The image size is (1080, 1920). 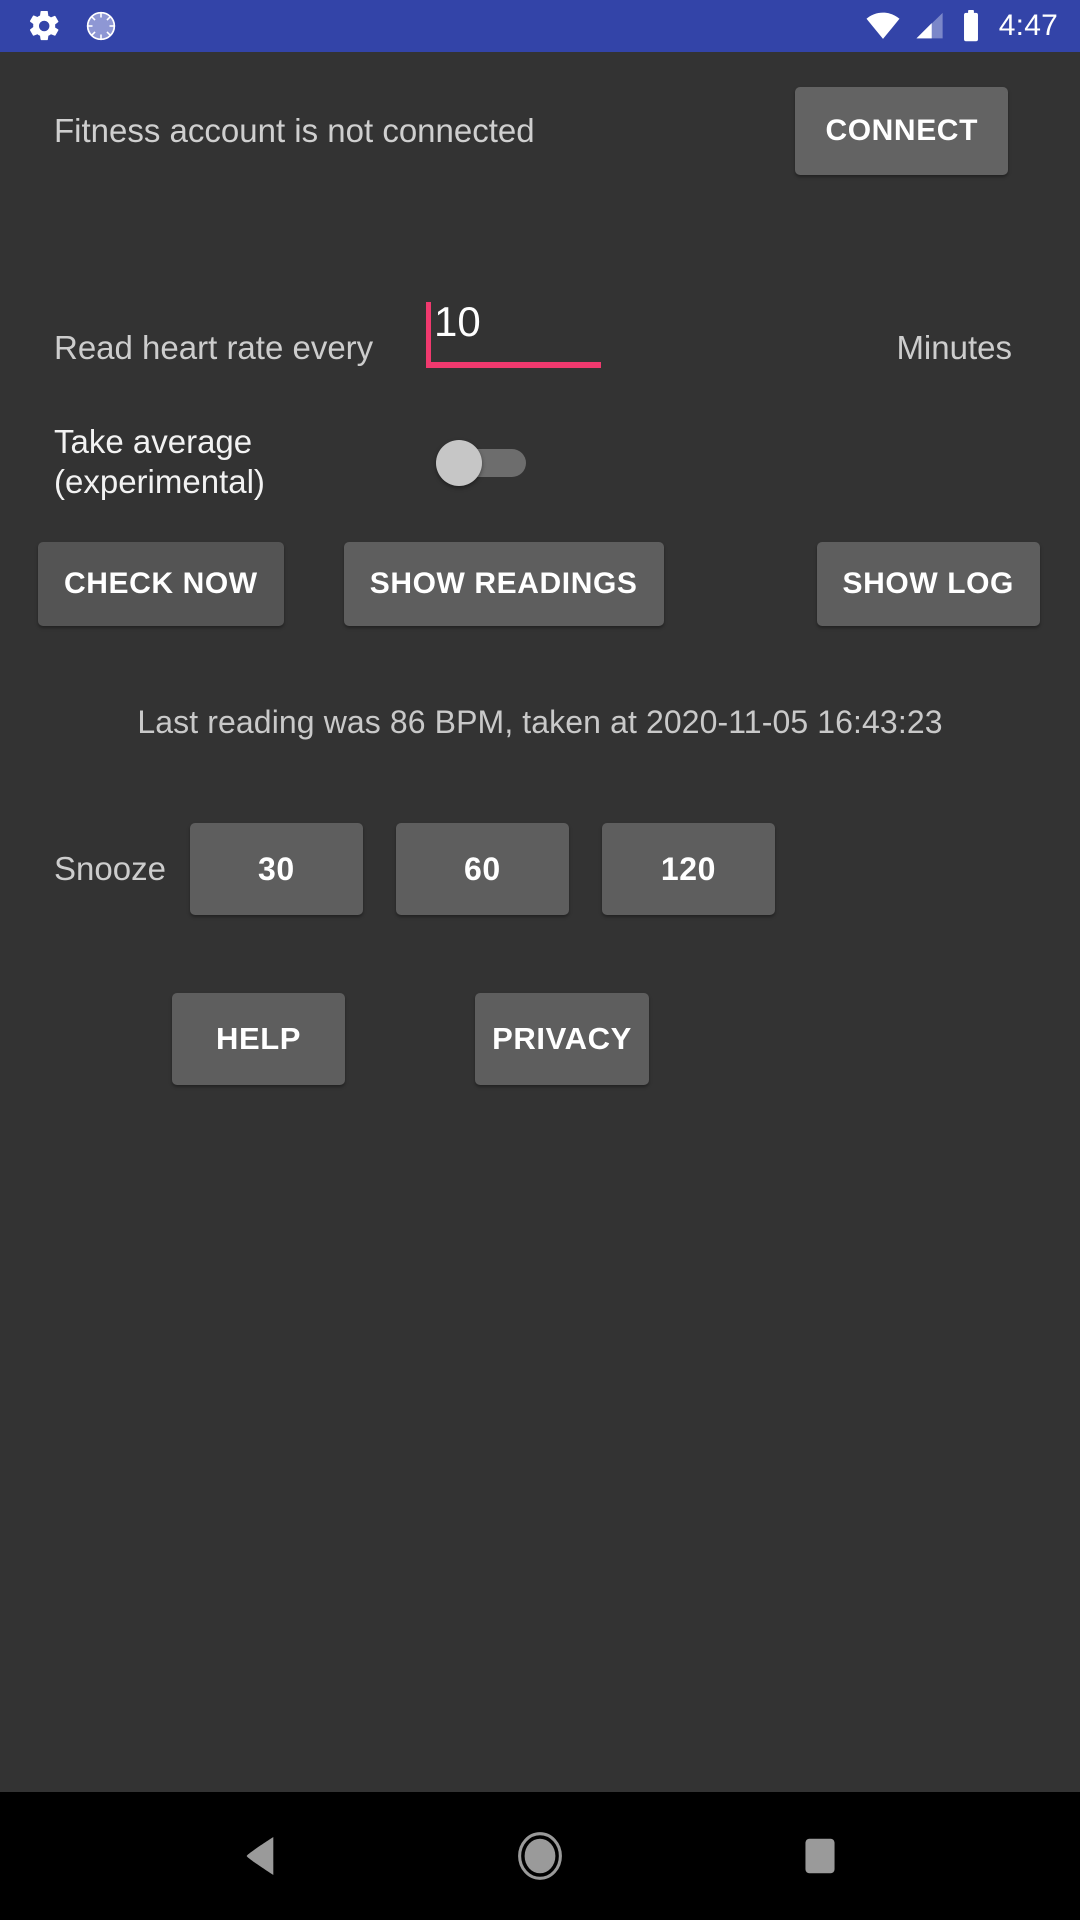 I want to click on fitness-account-row: Fitness account is not connected CONNECT, so click(x=540, y=127).